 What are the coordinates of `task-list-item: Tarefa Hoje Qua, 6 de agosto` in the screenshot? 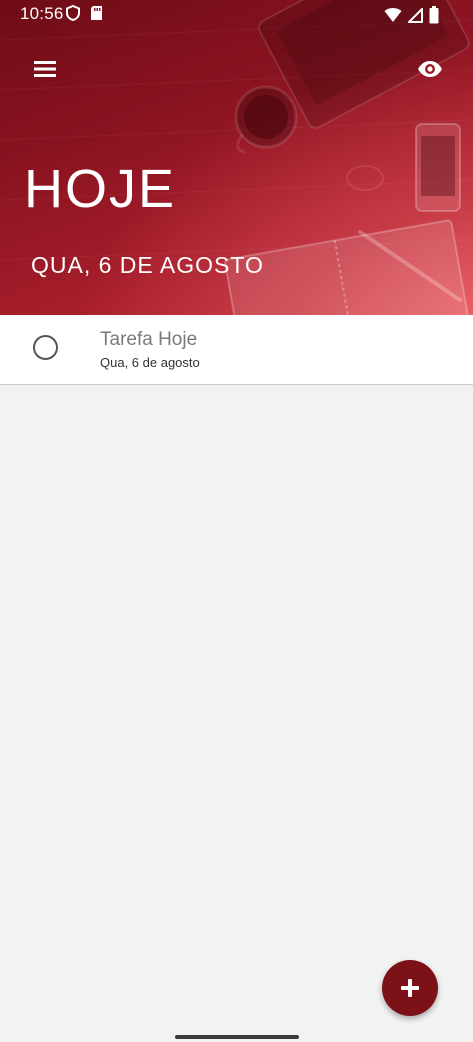 It's located at (236, 350).